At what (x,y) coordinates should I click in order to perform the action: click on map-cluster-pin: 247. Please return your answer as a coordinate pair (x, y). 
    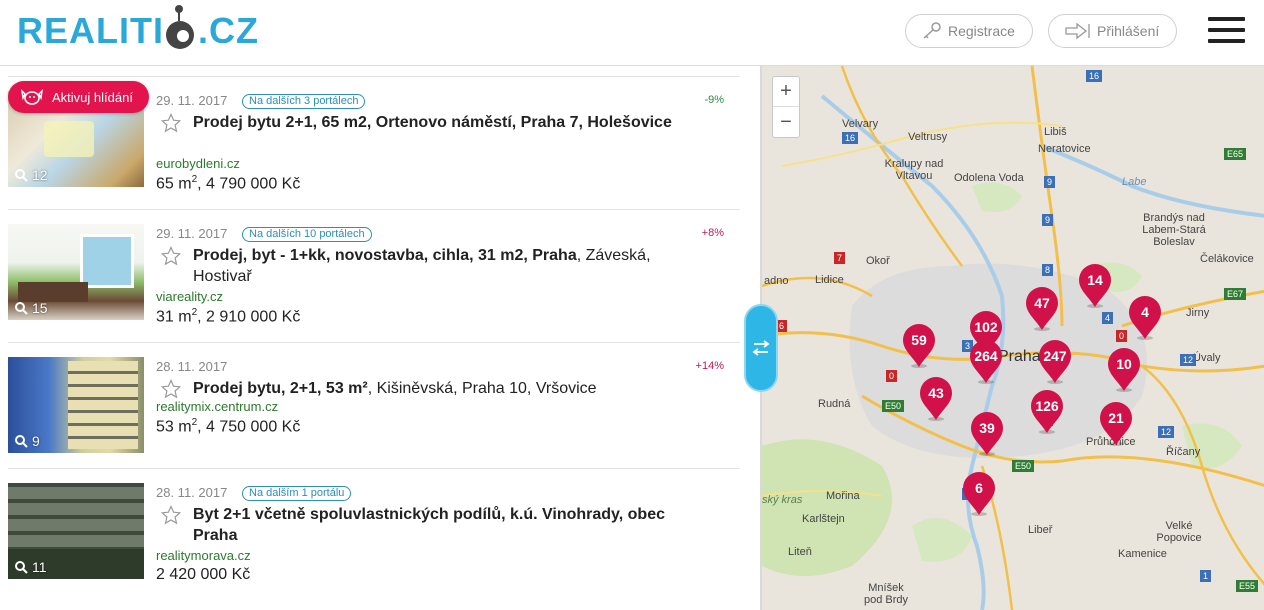
    Looking at the image, I should click on (1055, 362).